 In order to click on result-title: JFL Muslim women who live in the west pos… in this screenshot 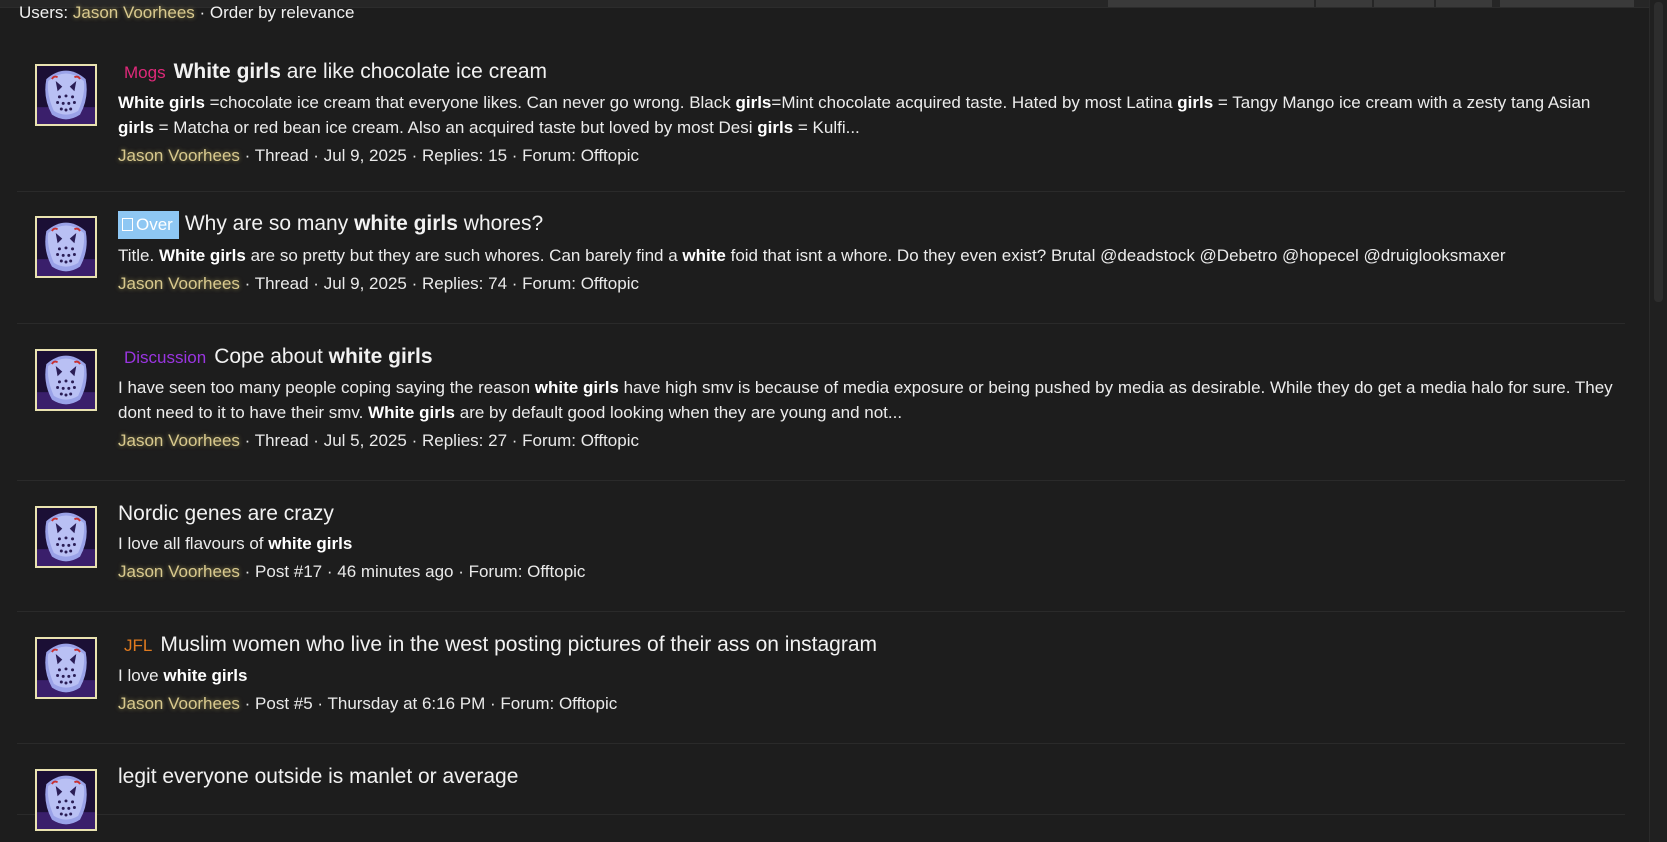, I will do `click(871, 645)`.